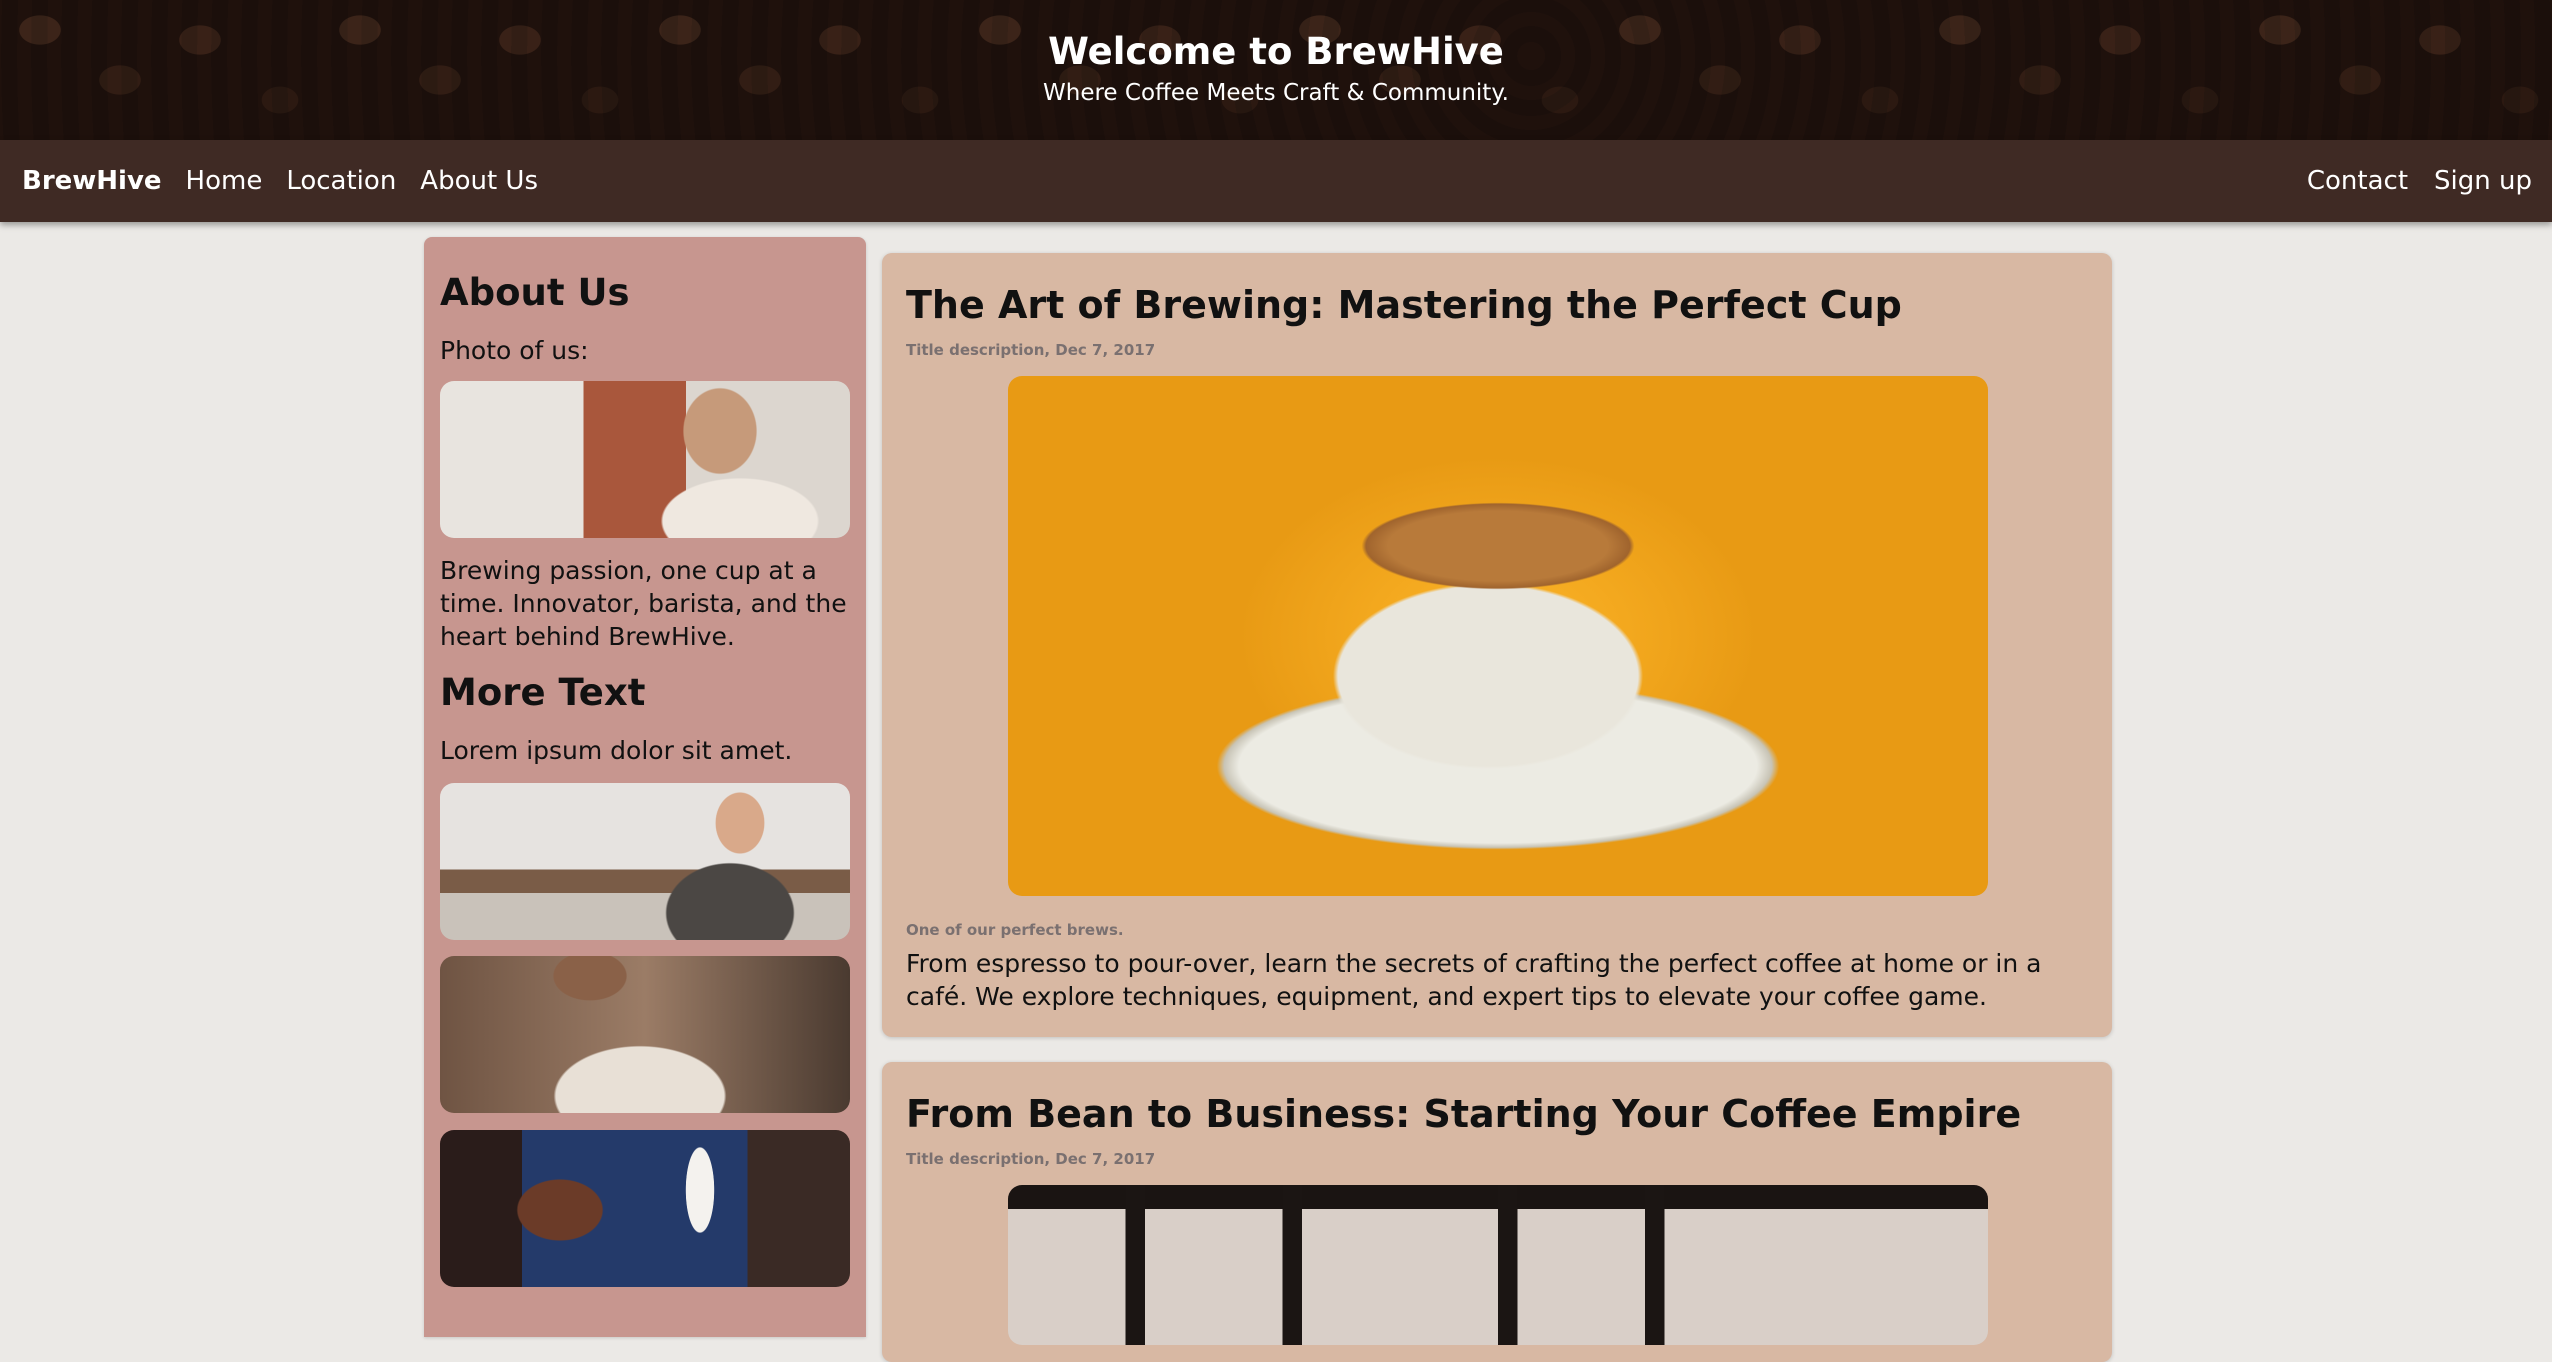 The image size is (2552, 1362). I want to click on more-text-paragraph: Lorem ipsum dolor sit amet., so click(616, 750).